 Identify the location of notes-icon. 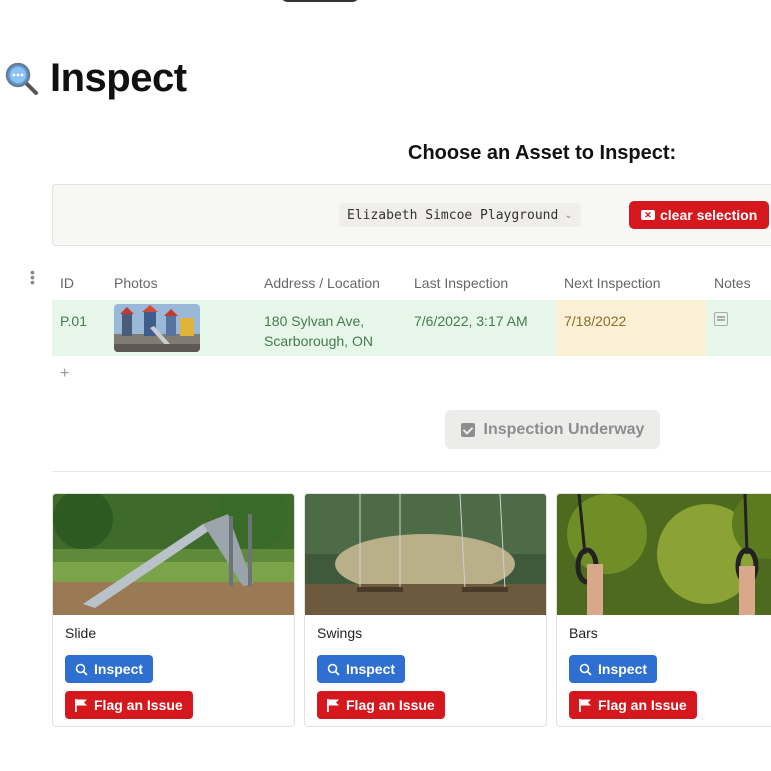
(721, 319).